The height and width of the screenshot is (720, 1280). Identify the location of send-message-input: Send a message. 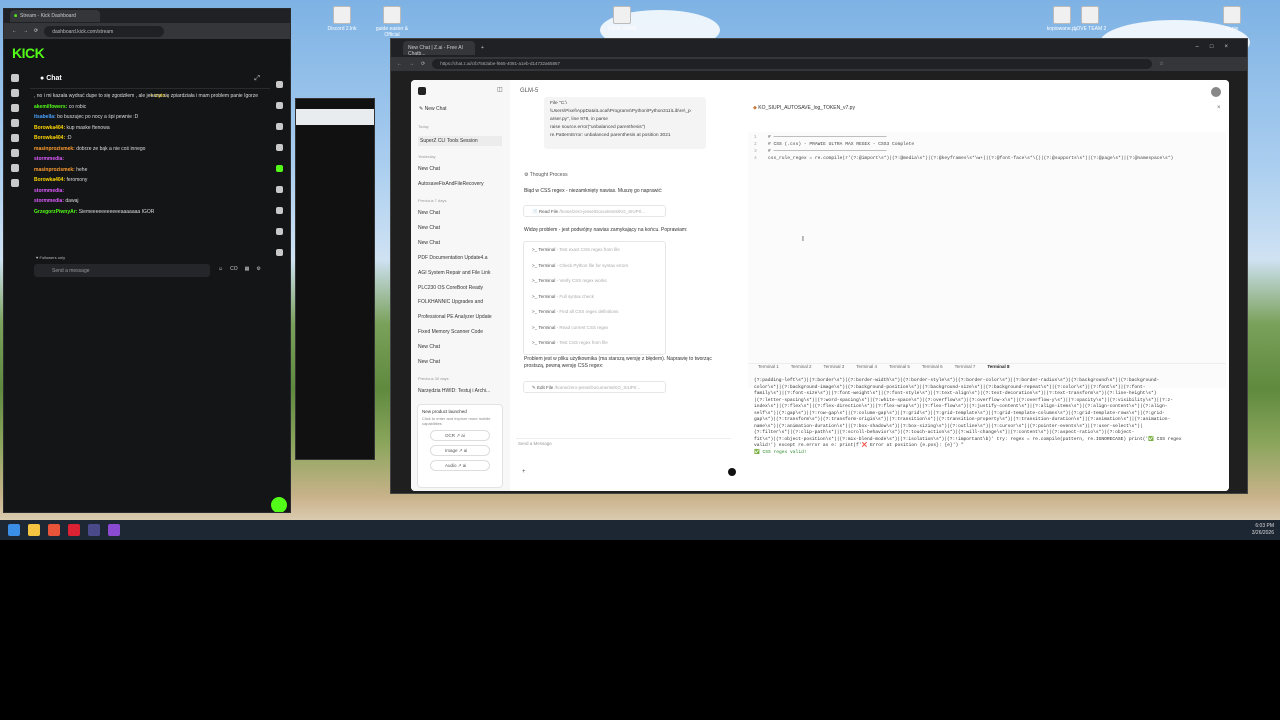
(122, 270).